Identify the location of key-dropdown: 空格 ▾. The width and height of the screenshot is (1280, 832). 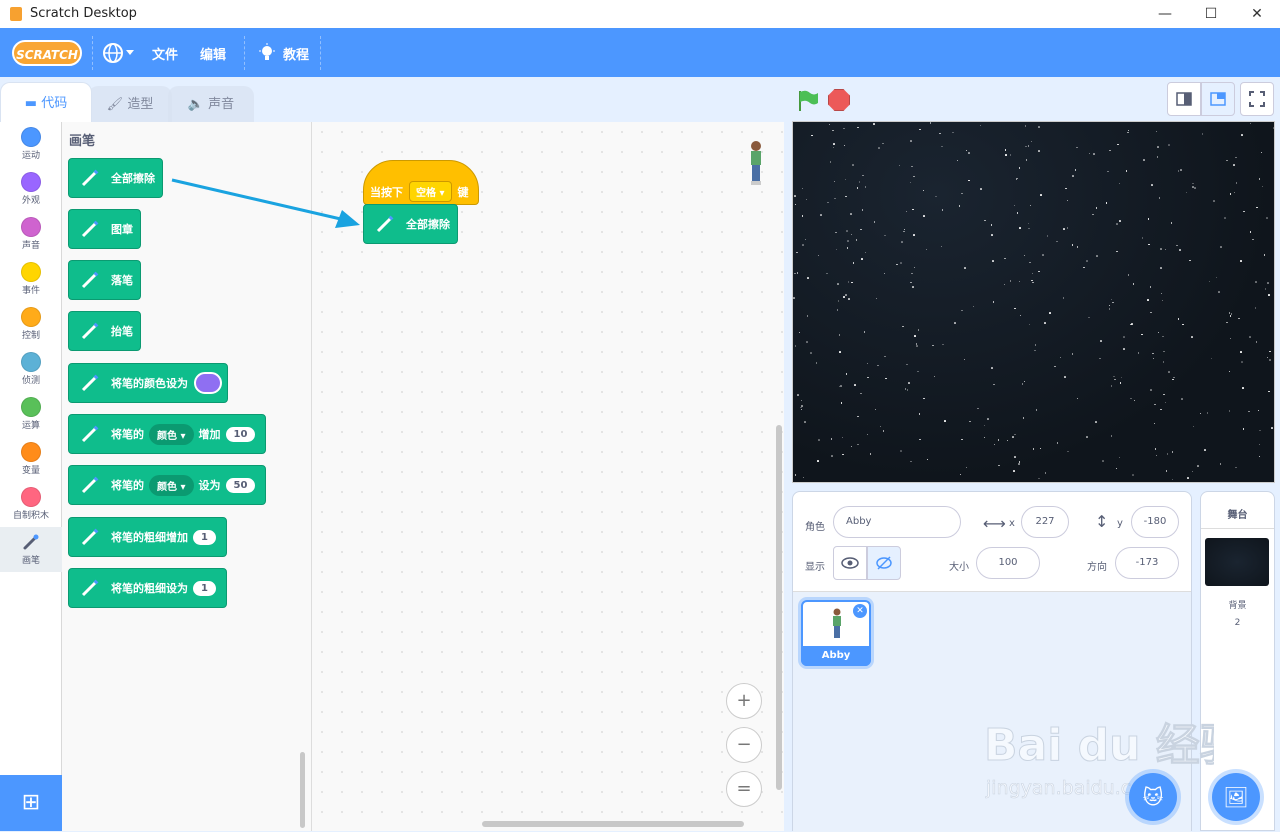
(430, 191).